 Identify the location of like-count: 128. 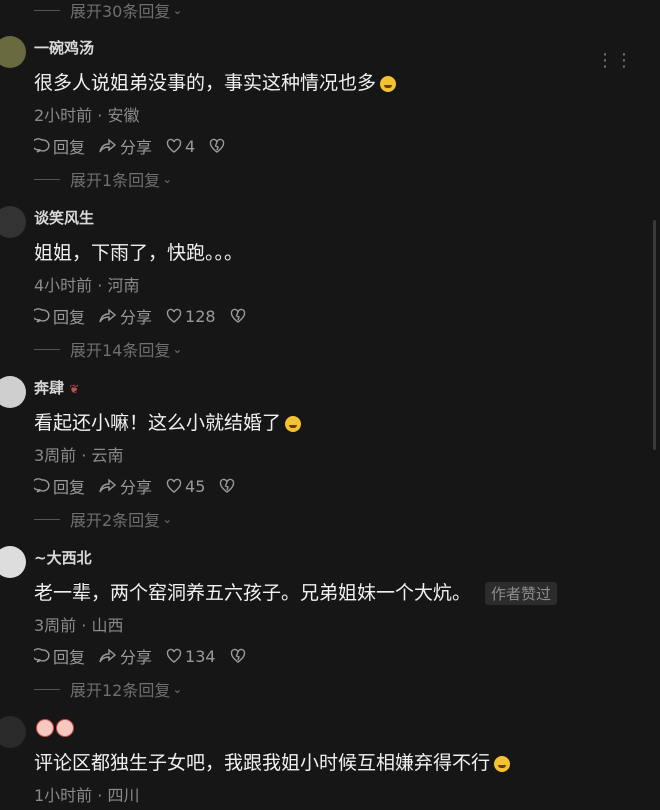
(200, 316).